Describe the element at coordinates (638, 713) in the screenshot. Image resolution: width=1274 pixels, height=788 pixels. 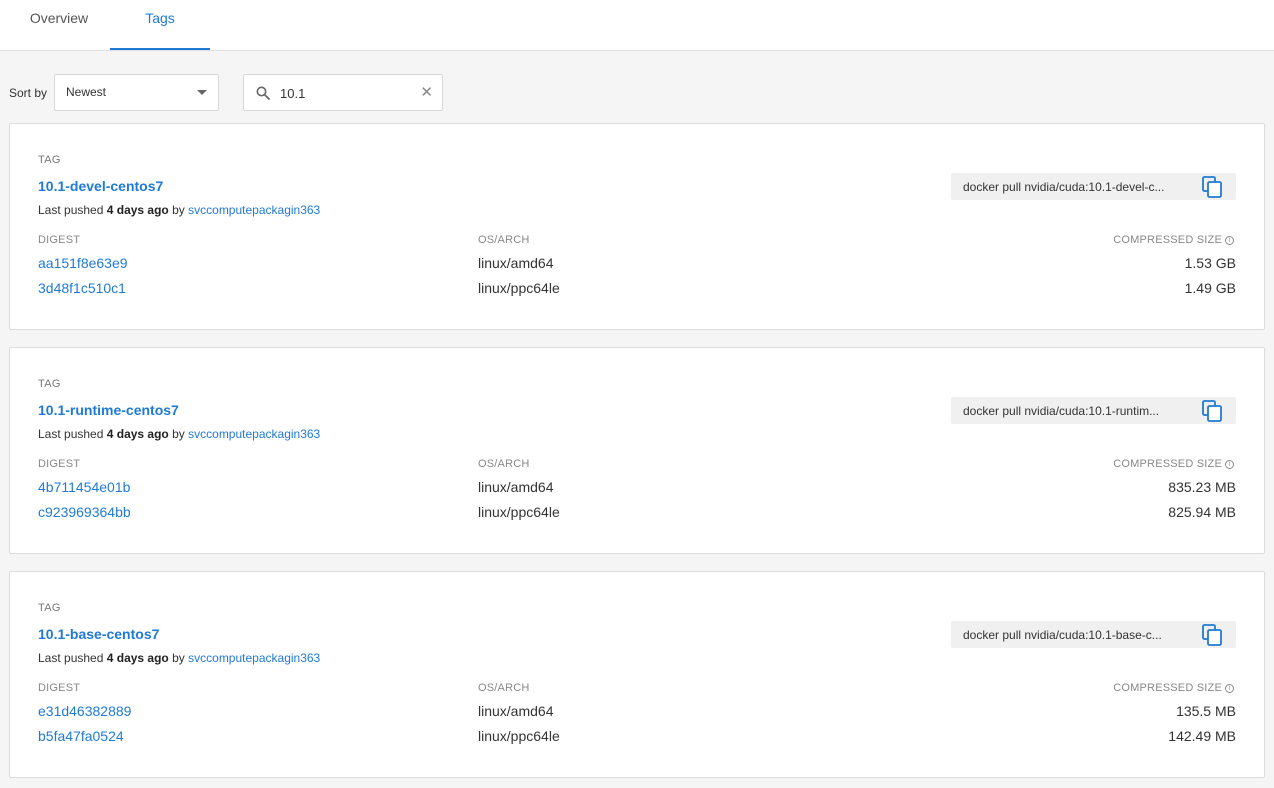
I see `image-row: e31d46382889 linux/amd64 135.5 MB` at that location.